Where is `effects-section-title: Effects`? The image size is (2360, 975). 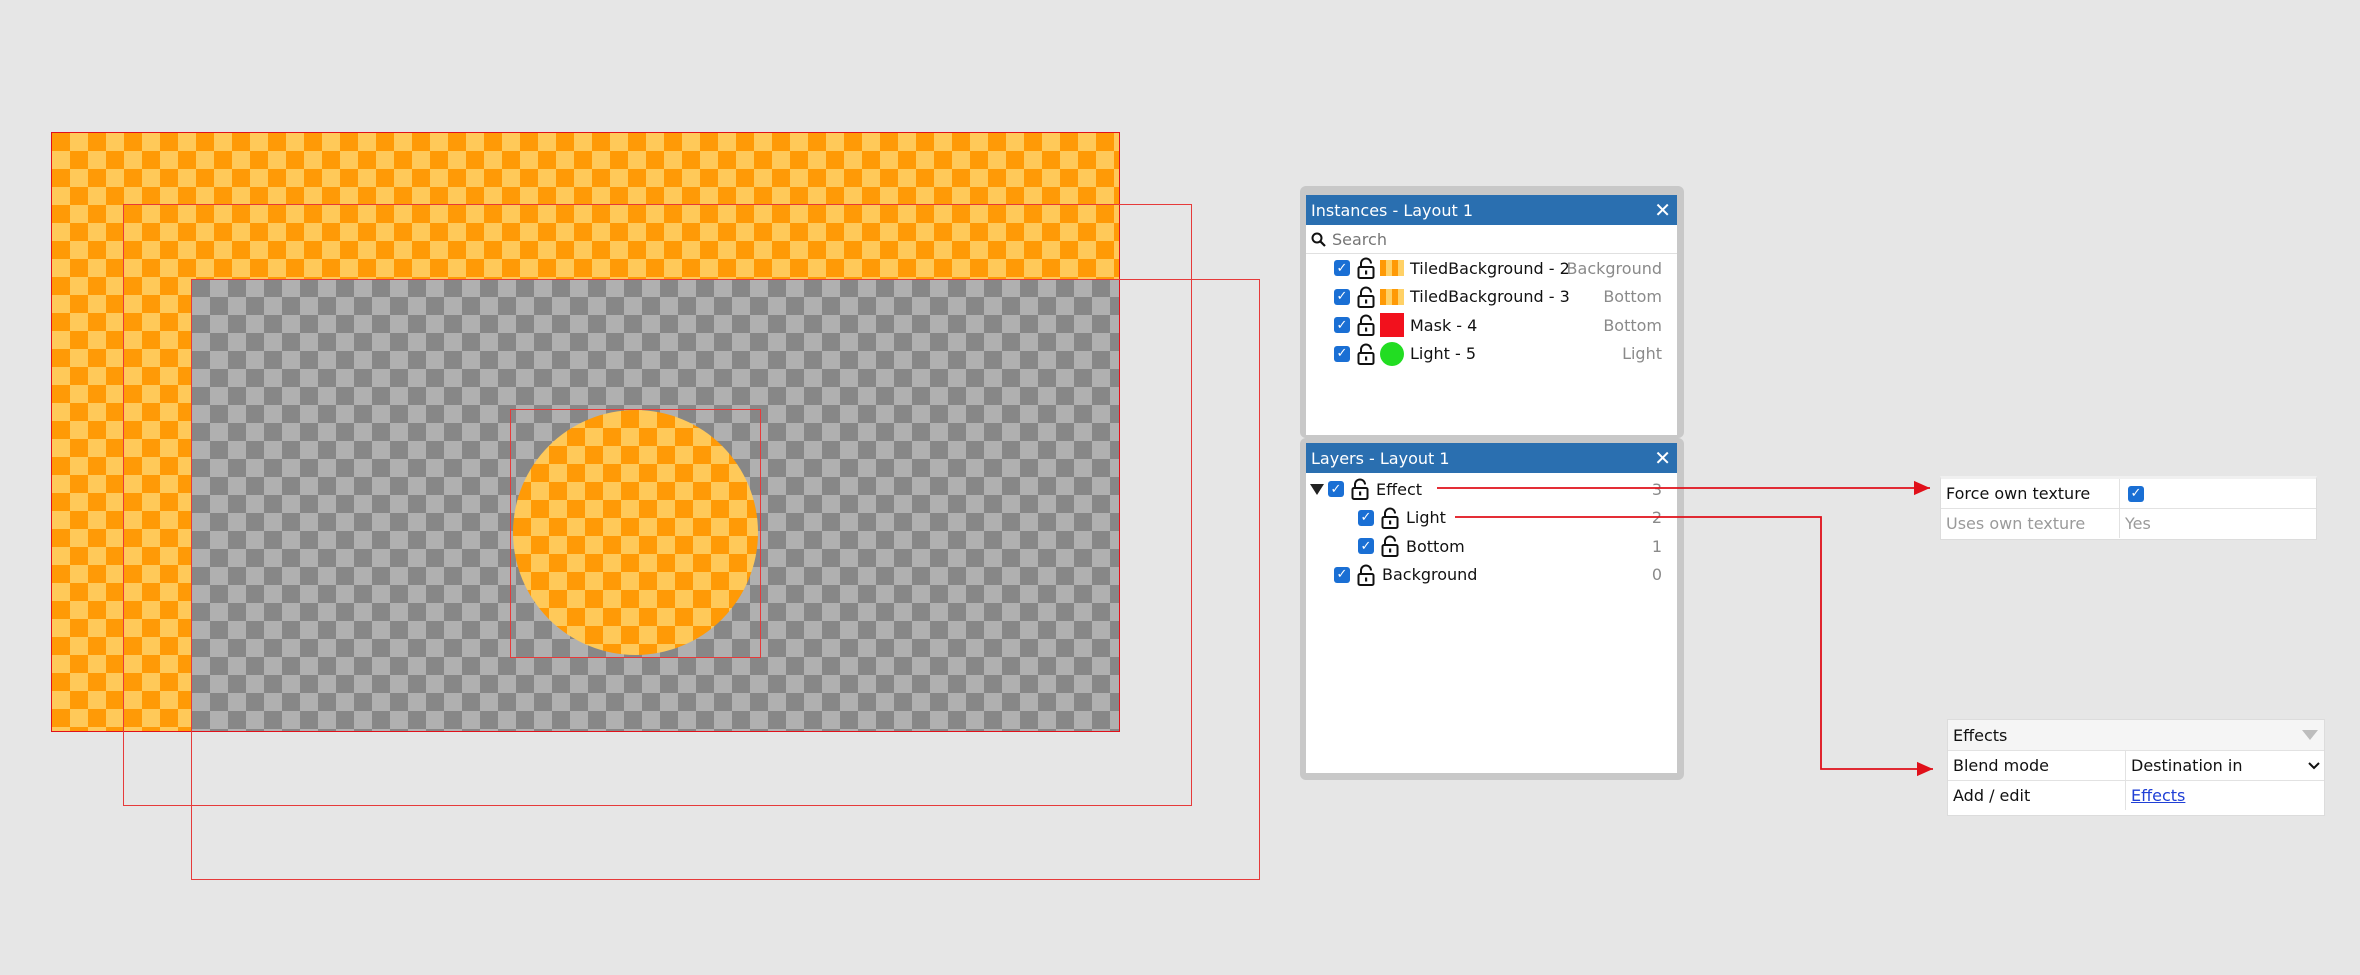
effects-section-title: Effects is located at coordinates (1980, 735).